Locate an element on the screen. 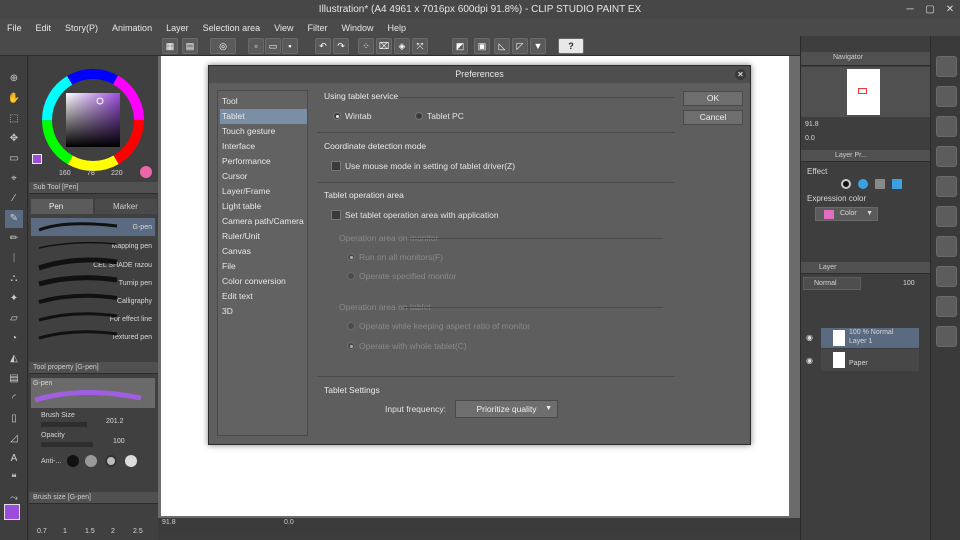 This screenshot has height=540, width=960. brush-size-preset: 2.5 is located at coordinates (138, 531).